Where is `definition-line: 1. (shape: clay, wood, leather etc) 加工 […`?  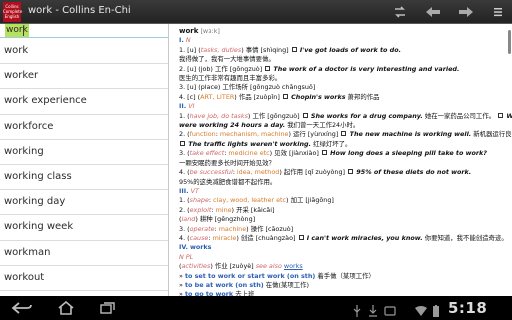
definition-line: 1. (shape: clay, wood, leather etc) 加工 [… is located at coordinates (343, 200).